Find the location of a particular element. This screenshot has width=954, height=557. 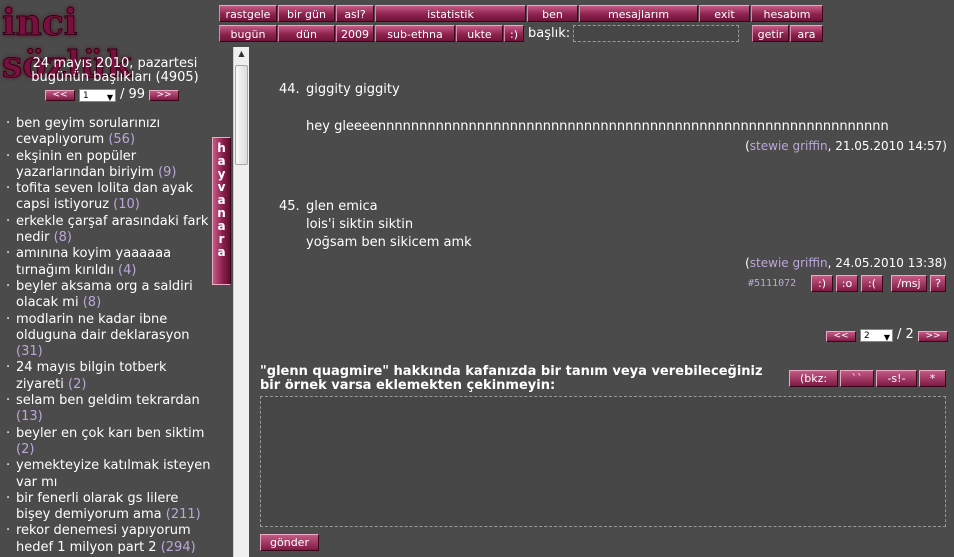

topic-item: erkekle çarşaf arasındaki fark nedir (8) is located at coordinates (108, 230).